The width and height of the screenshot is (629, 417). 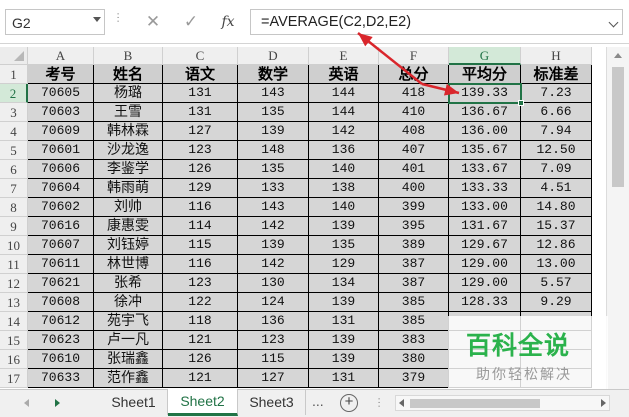 What do you see at coordinates (200, 56) in the screenshot?
I see `column-header-c: C` at bounding box center [200, 56].